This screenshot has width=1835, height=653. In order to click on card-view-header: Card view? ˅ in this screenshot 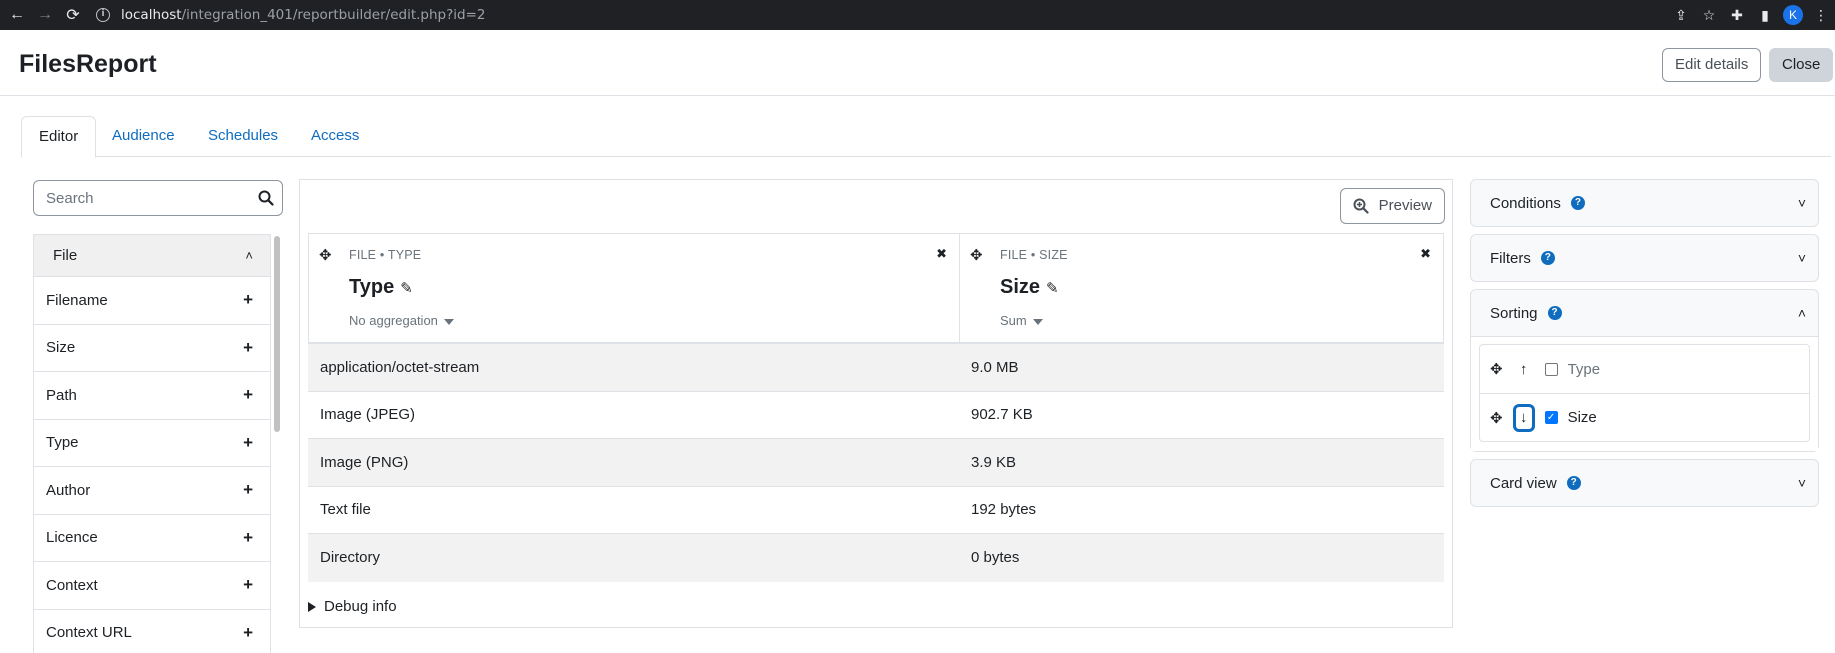, I will do `click(1644, 483)`.